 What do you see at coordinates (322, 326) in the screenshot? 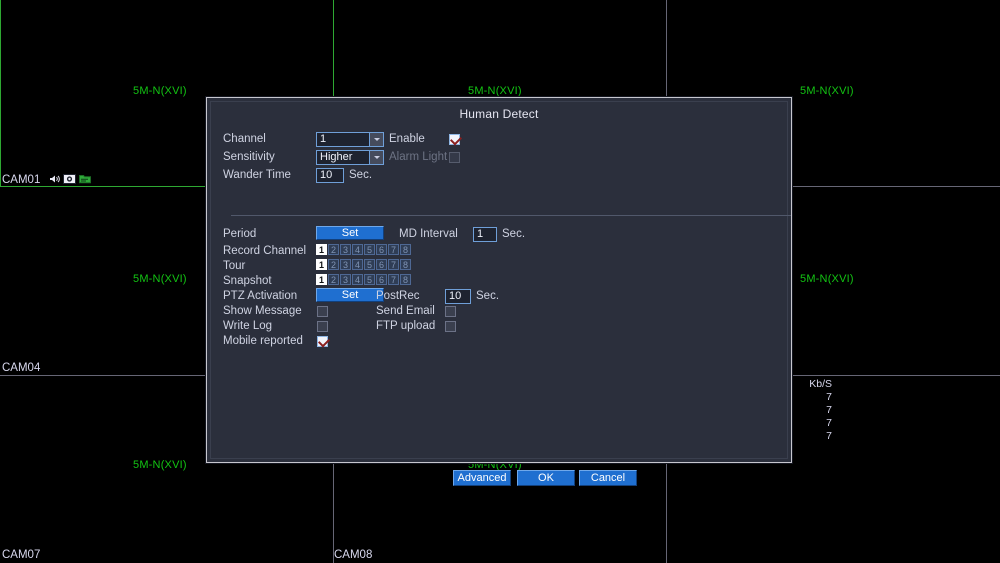
I see `write-log-checkbox` at bounding box center [322, 326].